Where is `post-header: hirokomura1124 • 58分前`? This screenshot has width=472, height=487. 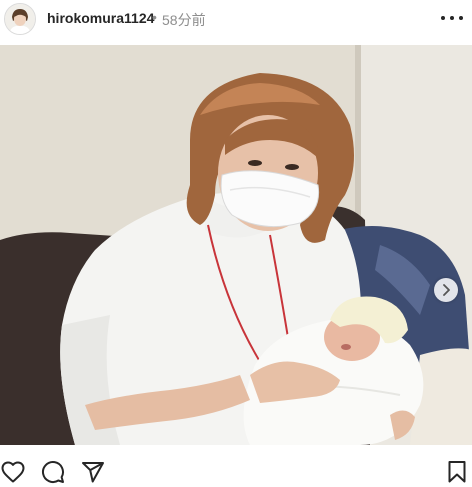 post-header: hirokomura1124 • 58分前 is located at coordinates (236, 20).